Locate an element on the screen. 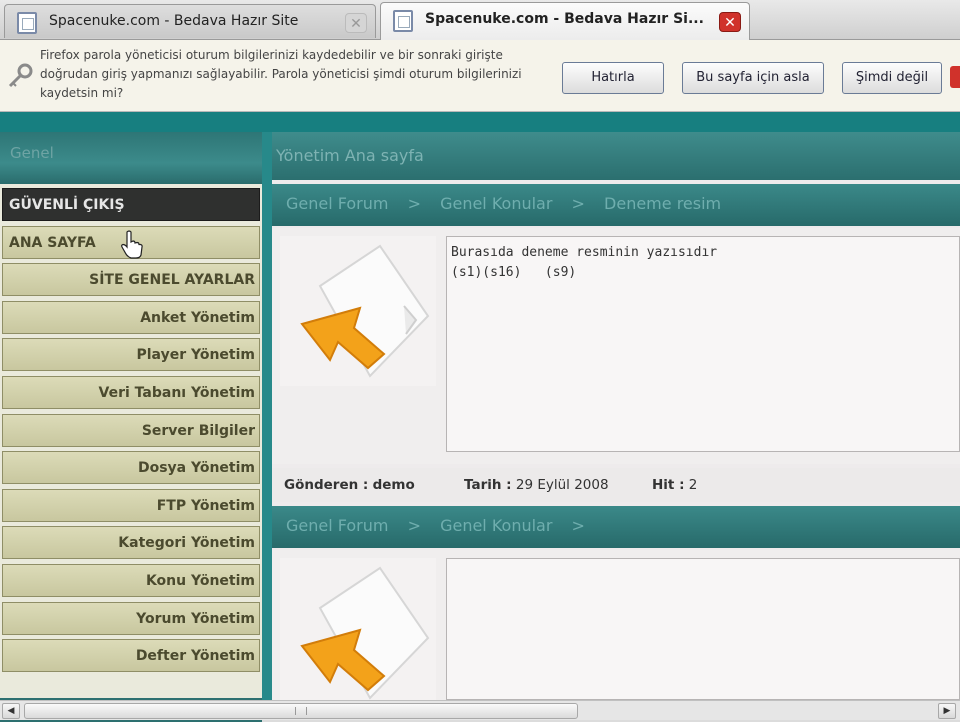 The width and height of the screenshot is (960, 722). sender-info: Gönderen : demo is located at coordinates (349, 485).